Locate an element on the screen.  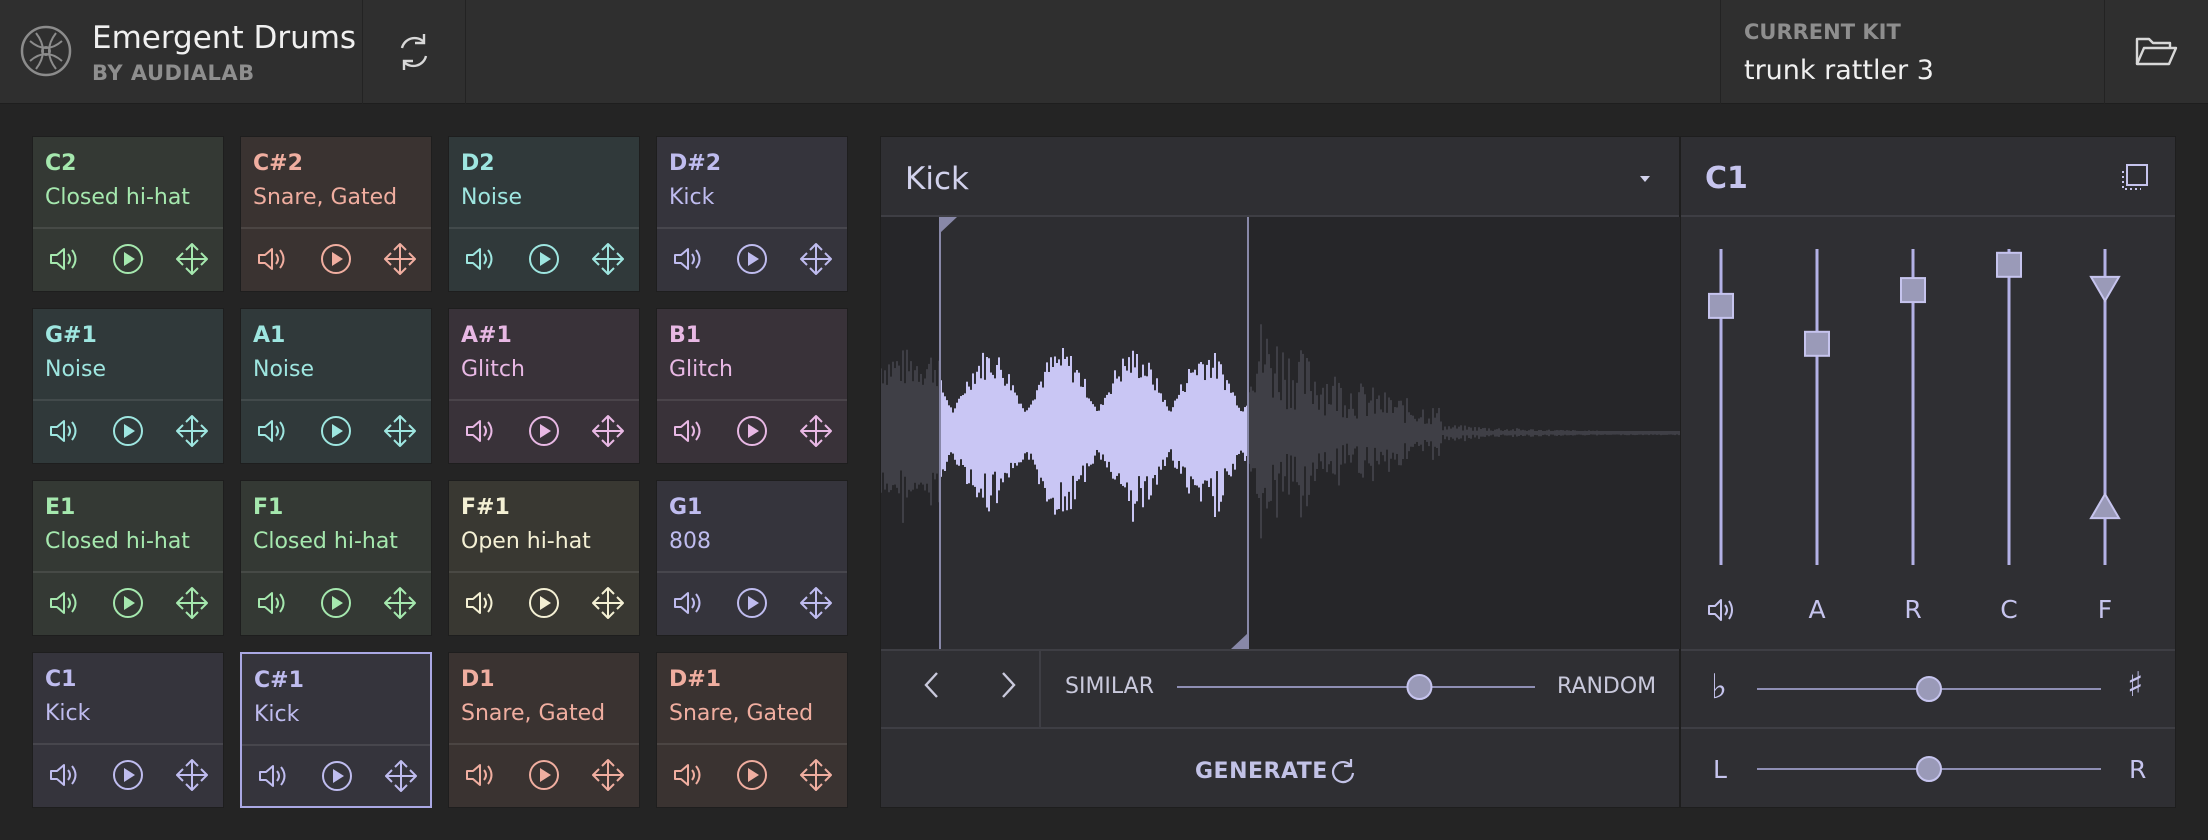
pitch-slider-knob is located at coordinates (1929, 689).